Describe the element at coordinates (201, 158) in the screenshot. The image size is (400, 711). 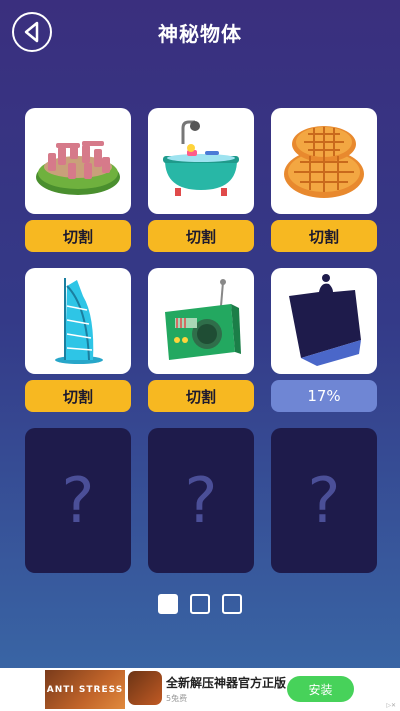
I see `bathtub-image` at that location.